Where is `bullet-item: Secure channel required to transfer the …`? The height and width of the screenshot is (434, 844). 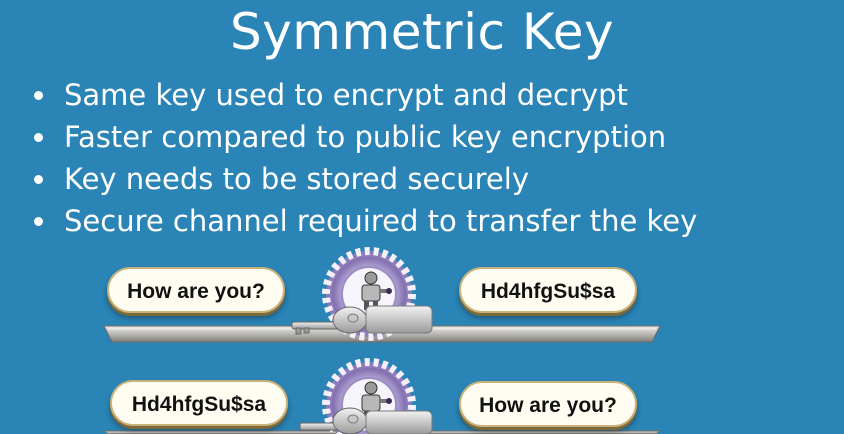
bullet-item: Secure channel required to transfer the … is located at coordinates (365, 221).